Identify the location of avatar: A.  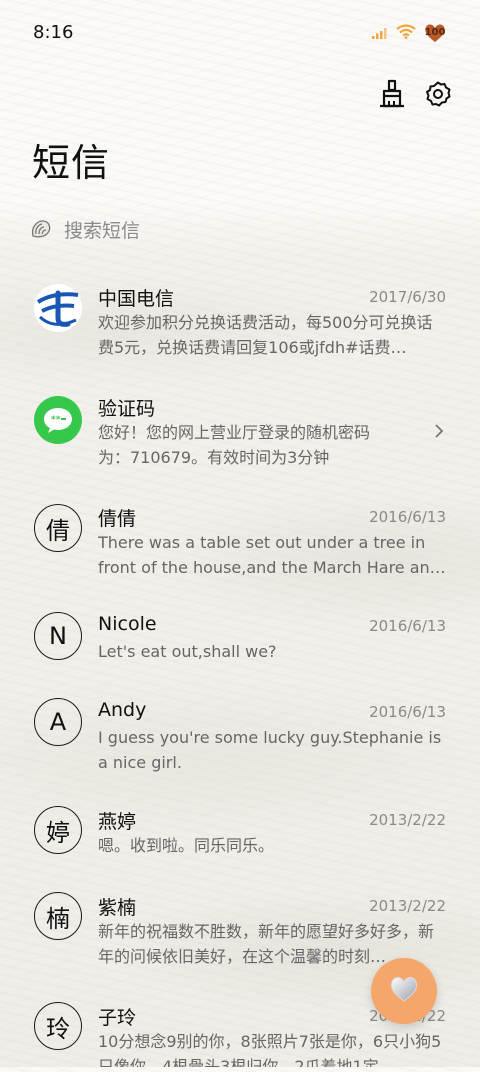
(58, 722).